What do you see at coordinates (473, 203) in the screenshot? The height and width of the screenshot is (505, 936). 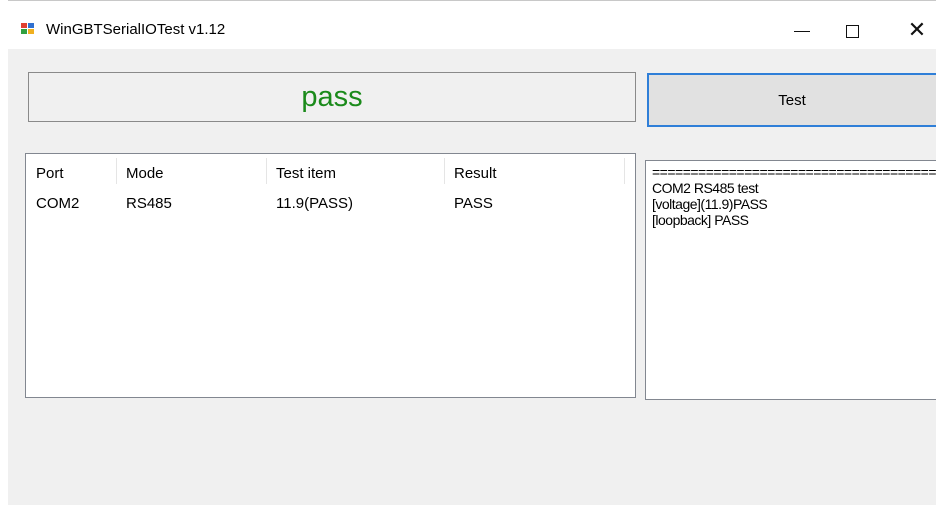 I see `cell-result: PASS` at bounding box center [473, 203].